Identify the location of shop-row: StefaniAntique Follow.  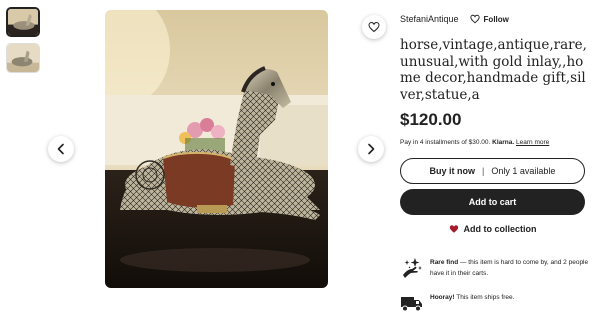
(454, 19).